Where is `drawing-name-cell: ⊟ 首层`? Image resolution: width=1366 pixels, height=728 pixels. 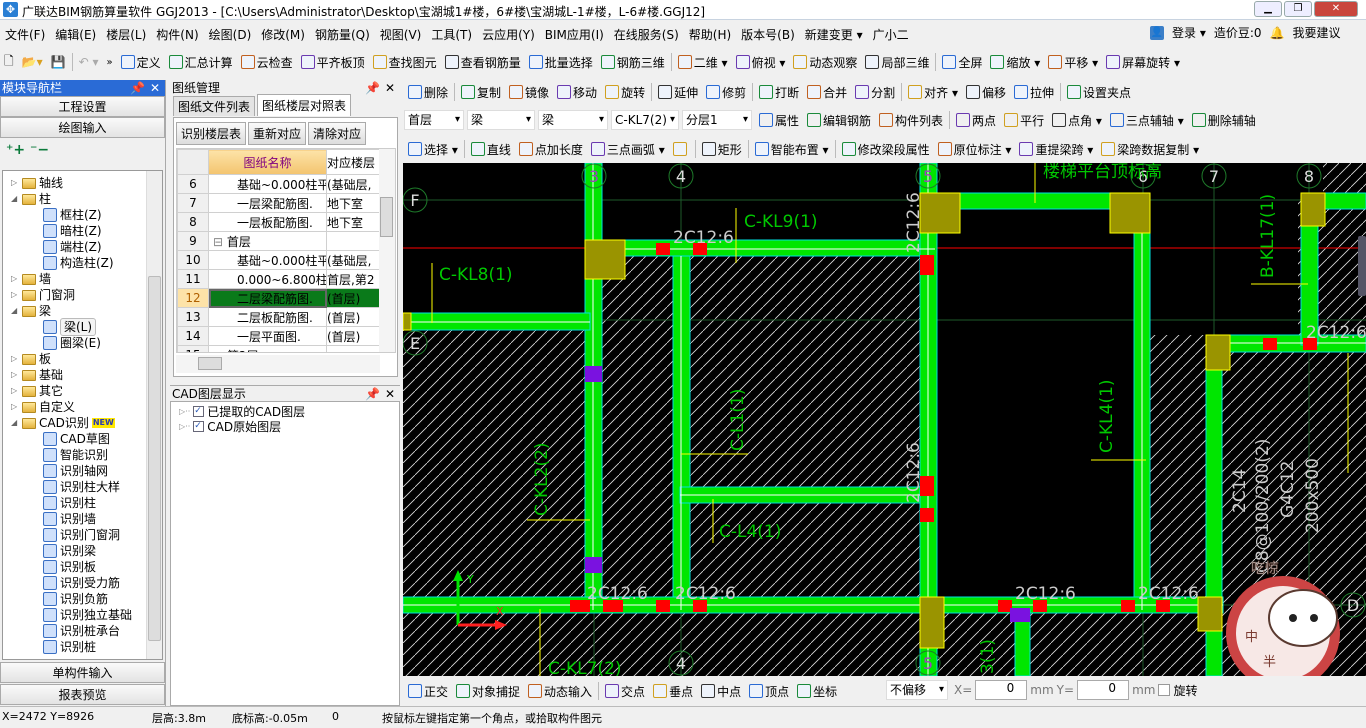
drawing-name-cell: ⊟ 首层 is located at coordinates (267, 241).